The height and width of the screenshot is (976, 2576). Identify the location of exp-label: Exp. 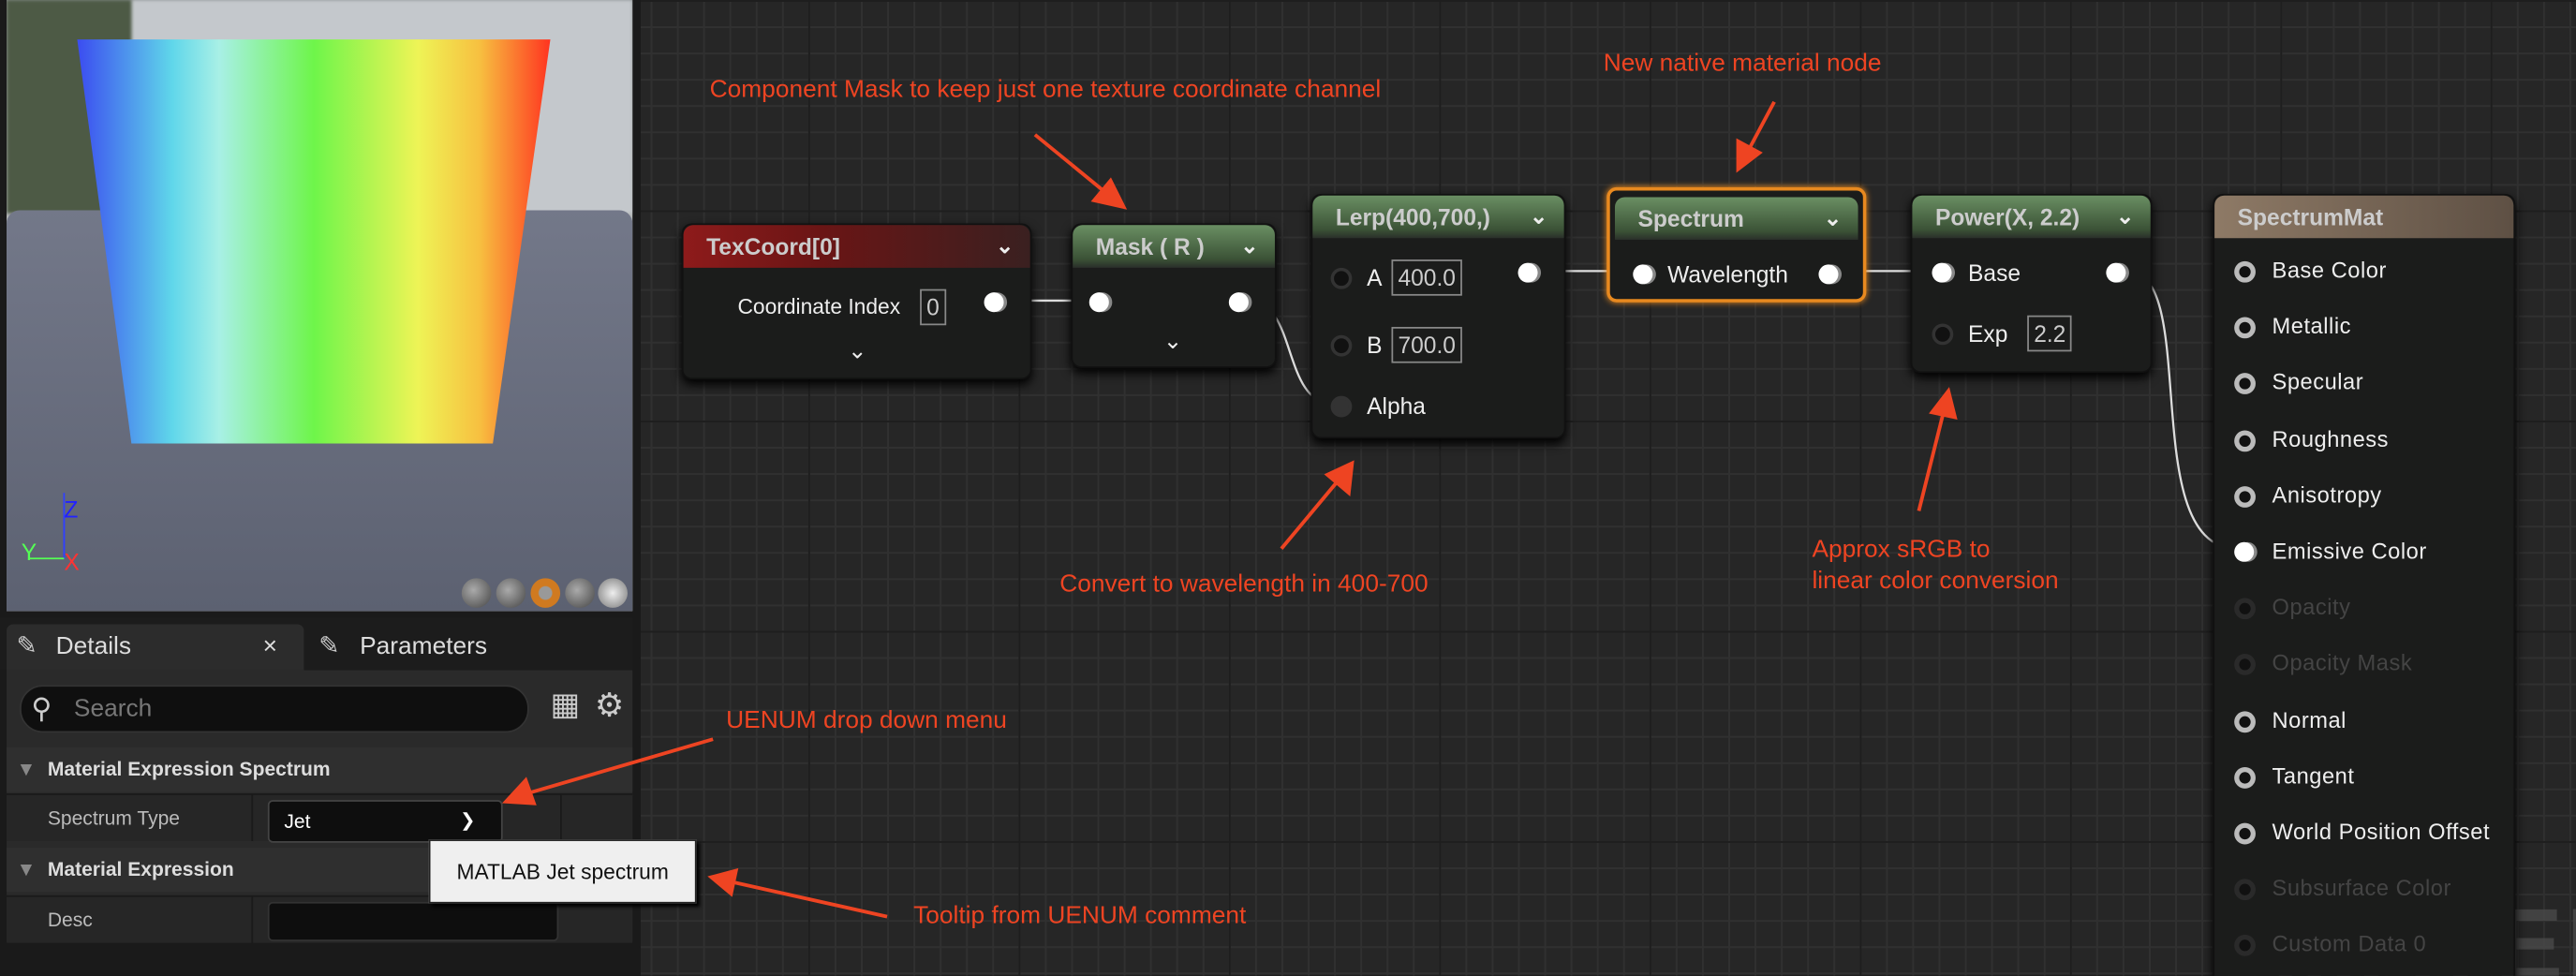
(1988, 333).